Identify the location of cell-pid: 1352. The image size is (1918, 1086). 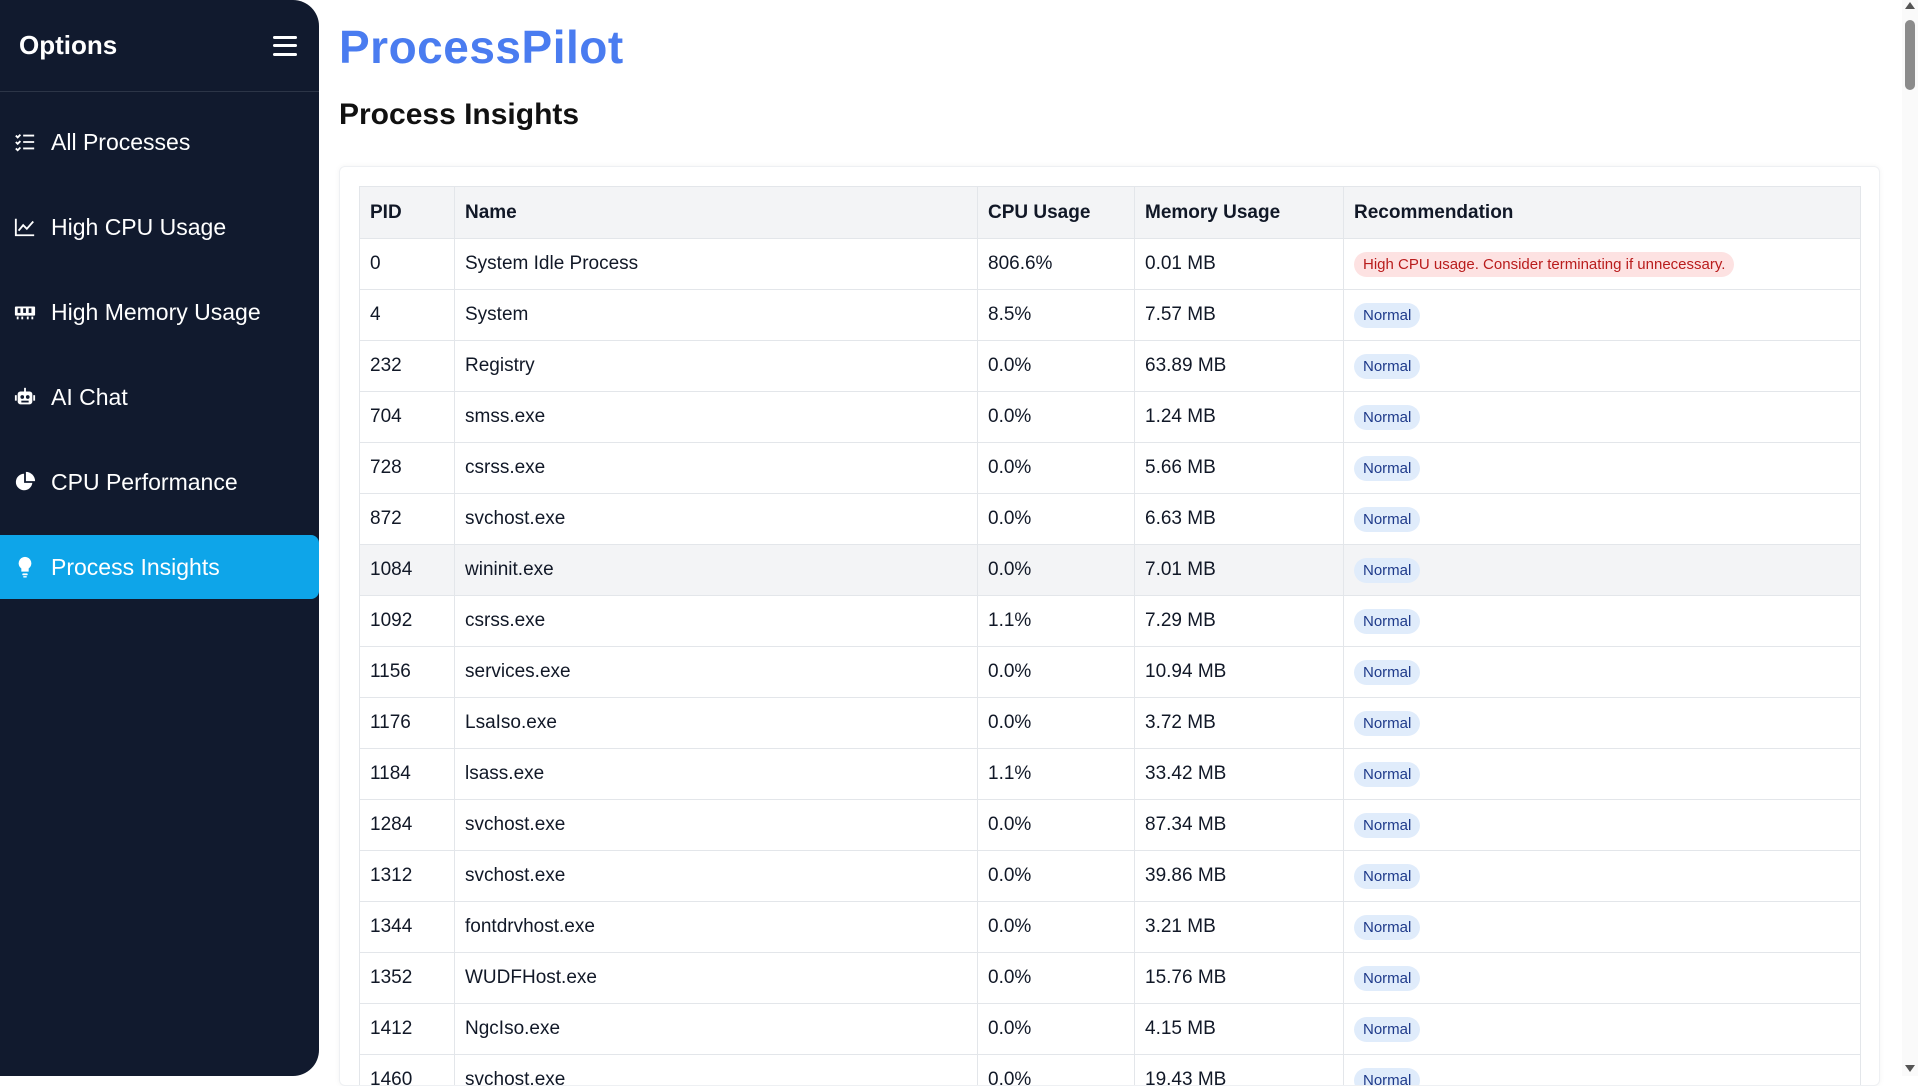
(407, 978).